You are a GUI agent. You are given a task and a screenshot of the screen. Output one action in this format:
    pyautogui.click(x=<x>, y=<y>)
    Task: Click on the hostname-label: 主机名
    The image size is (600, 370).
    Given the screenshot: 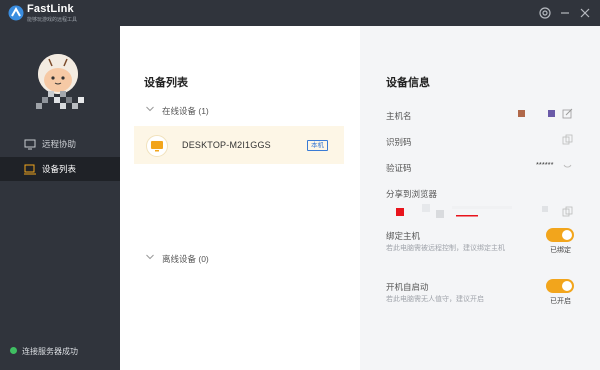 What is the action you would take?
    pyautogui.click(x=399, y=116)
    